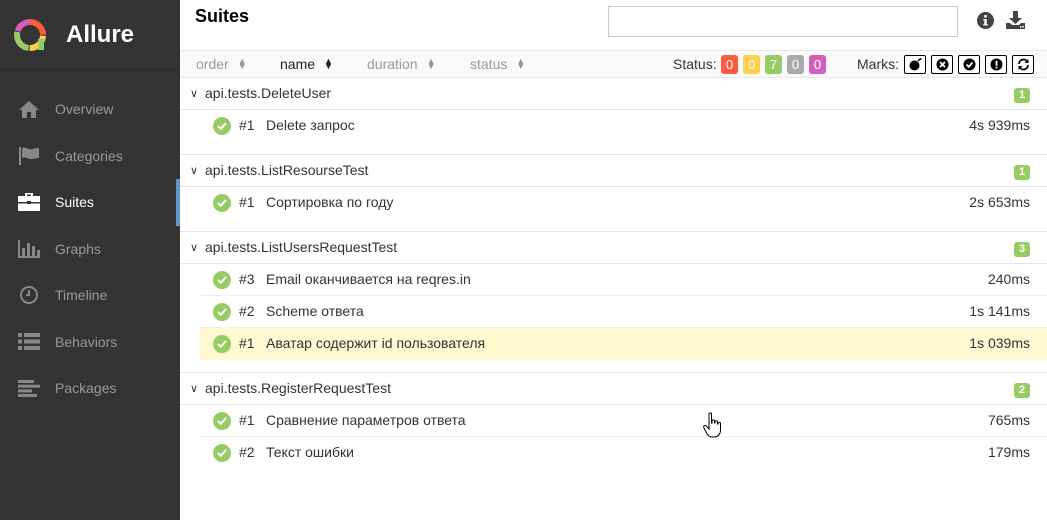 The width and height of the screenshot is (1047, 520). I want to click on test-case-name: Сортировка по году, so click(330, 202).